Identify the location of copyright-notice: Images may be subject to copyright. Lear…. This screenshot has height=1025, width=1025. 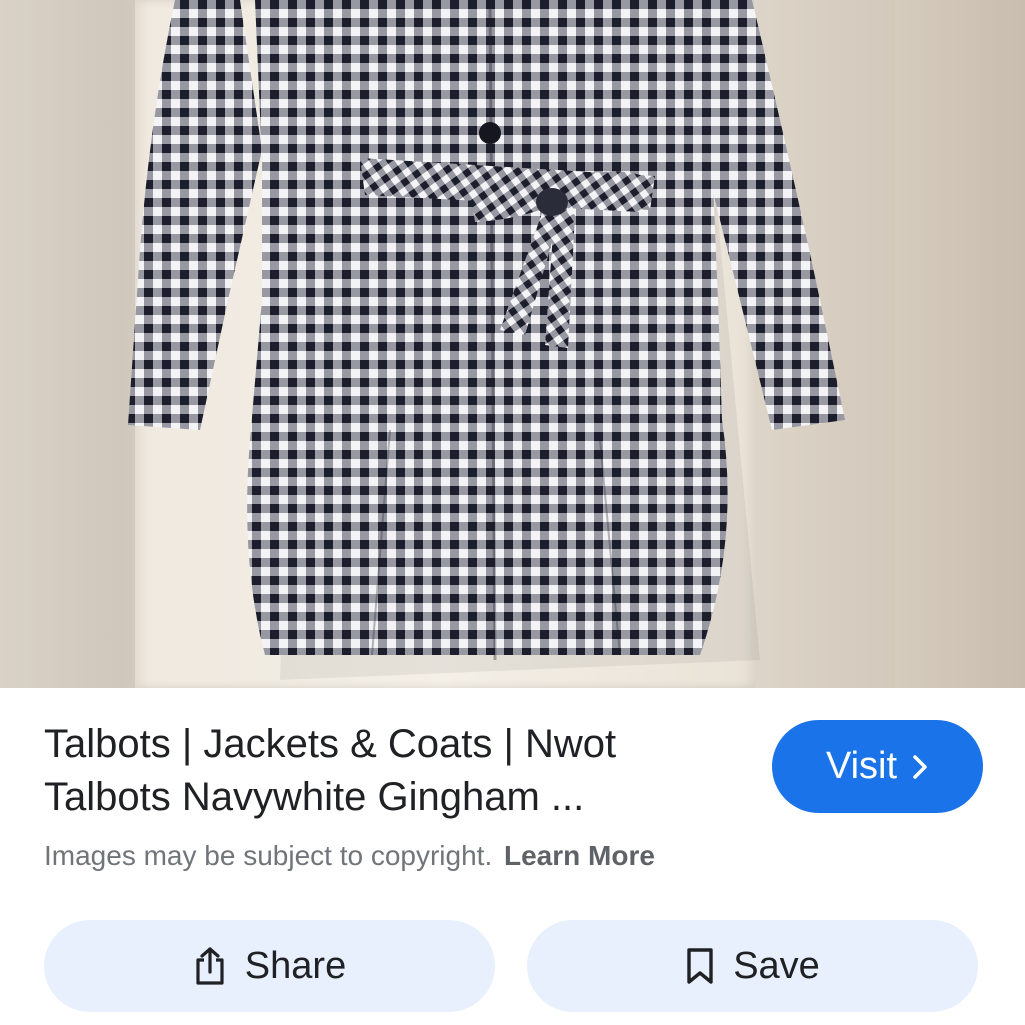
(349, 856).